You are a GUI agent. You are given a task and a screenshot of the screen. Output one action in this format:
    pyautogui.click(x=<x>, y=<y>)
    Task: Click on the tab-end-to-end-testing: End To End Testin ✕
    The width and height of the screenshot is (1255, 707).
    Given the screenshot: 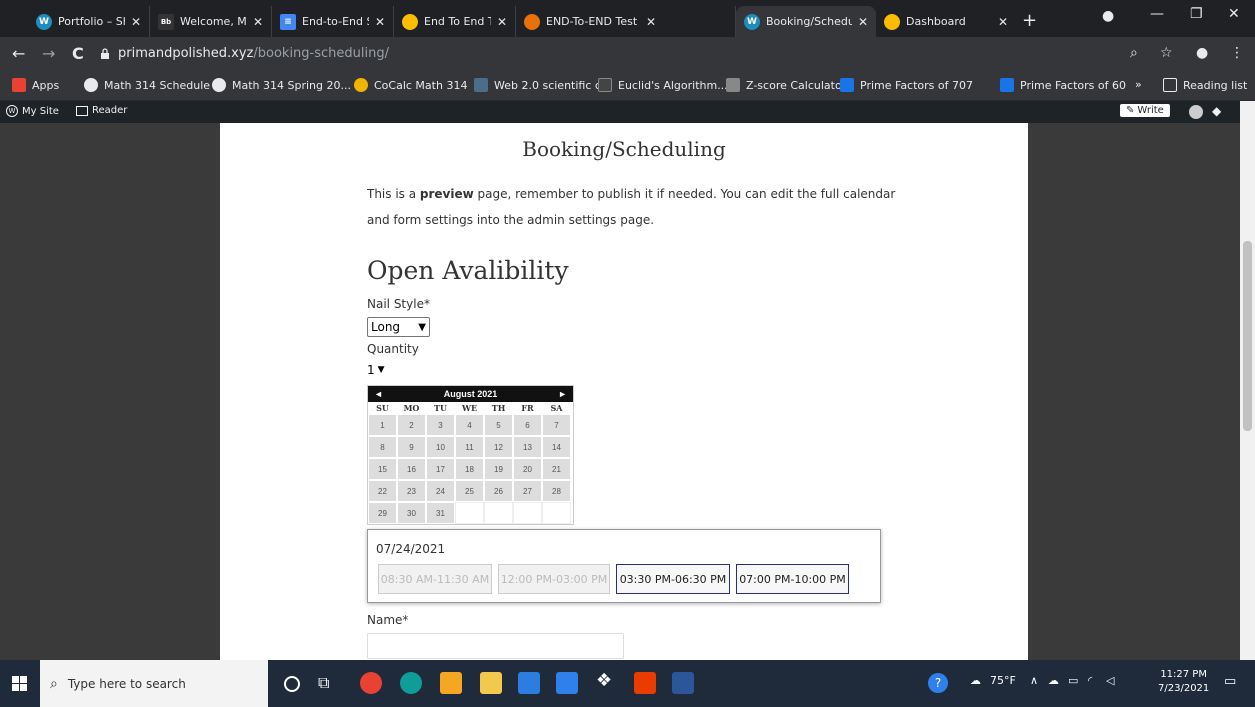 What is the action you would take?
    pyautogui.click(x=455, y=21)
    